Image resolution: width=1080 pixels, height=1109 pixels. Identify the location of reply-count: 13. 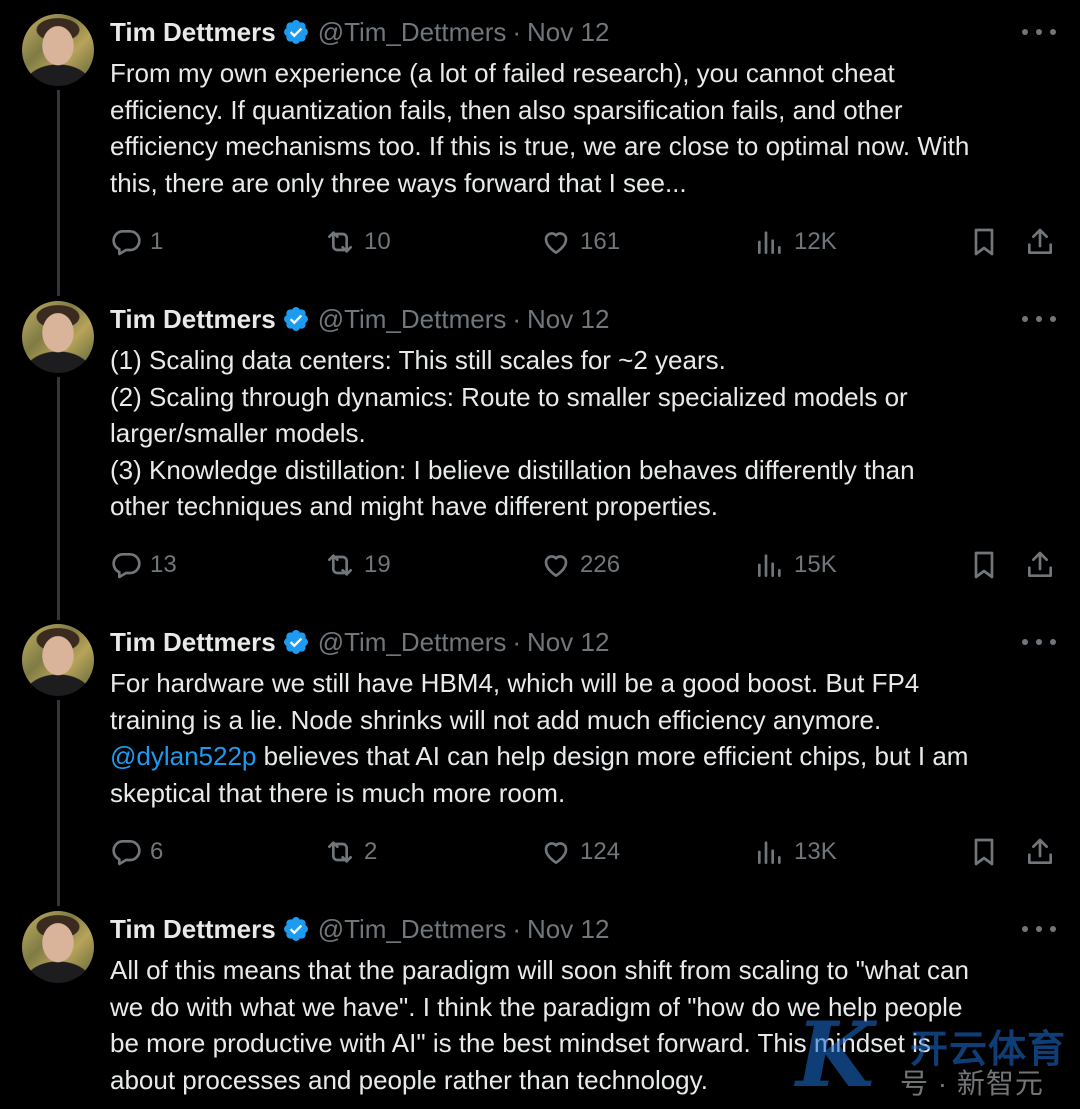
(163, 564).